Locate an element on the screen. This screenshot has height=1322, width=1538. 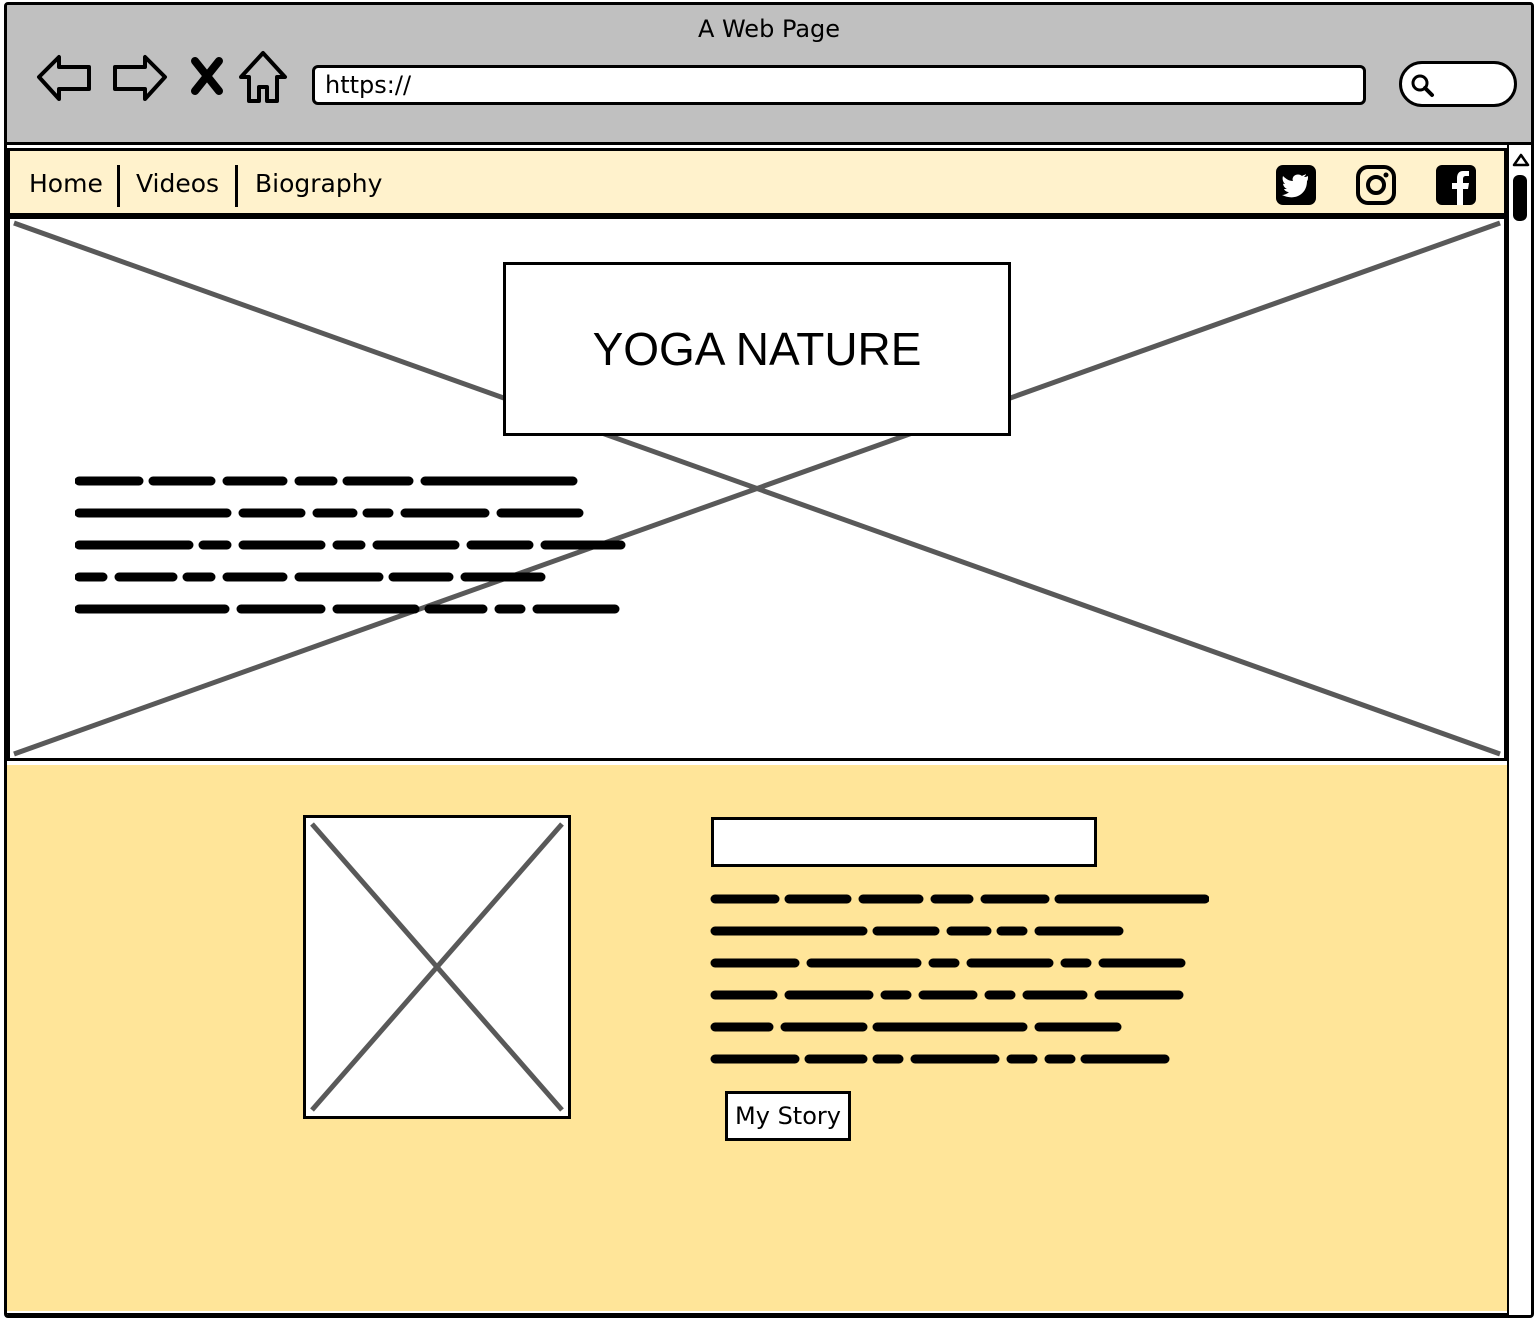
close-icon is located at coordinates (207, 77).